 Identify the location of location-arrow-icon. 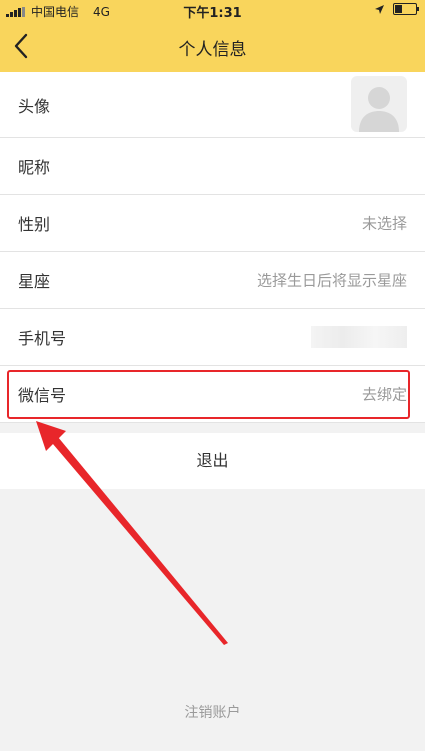
(379, 9).